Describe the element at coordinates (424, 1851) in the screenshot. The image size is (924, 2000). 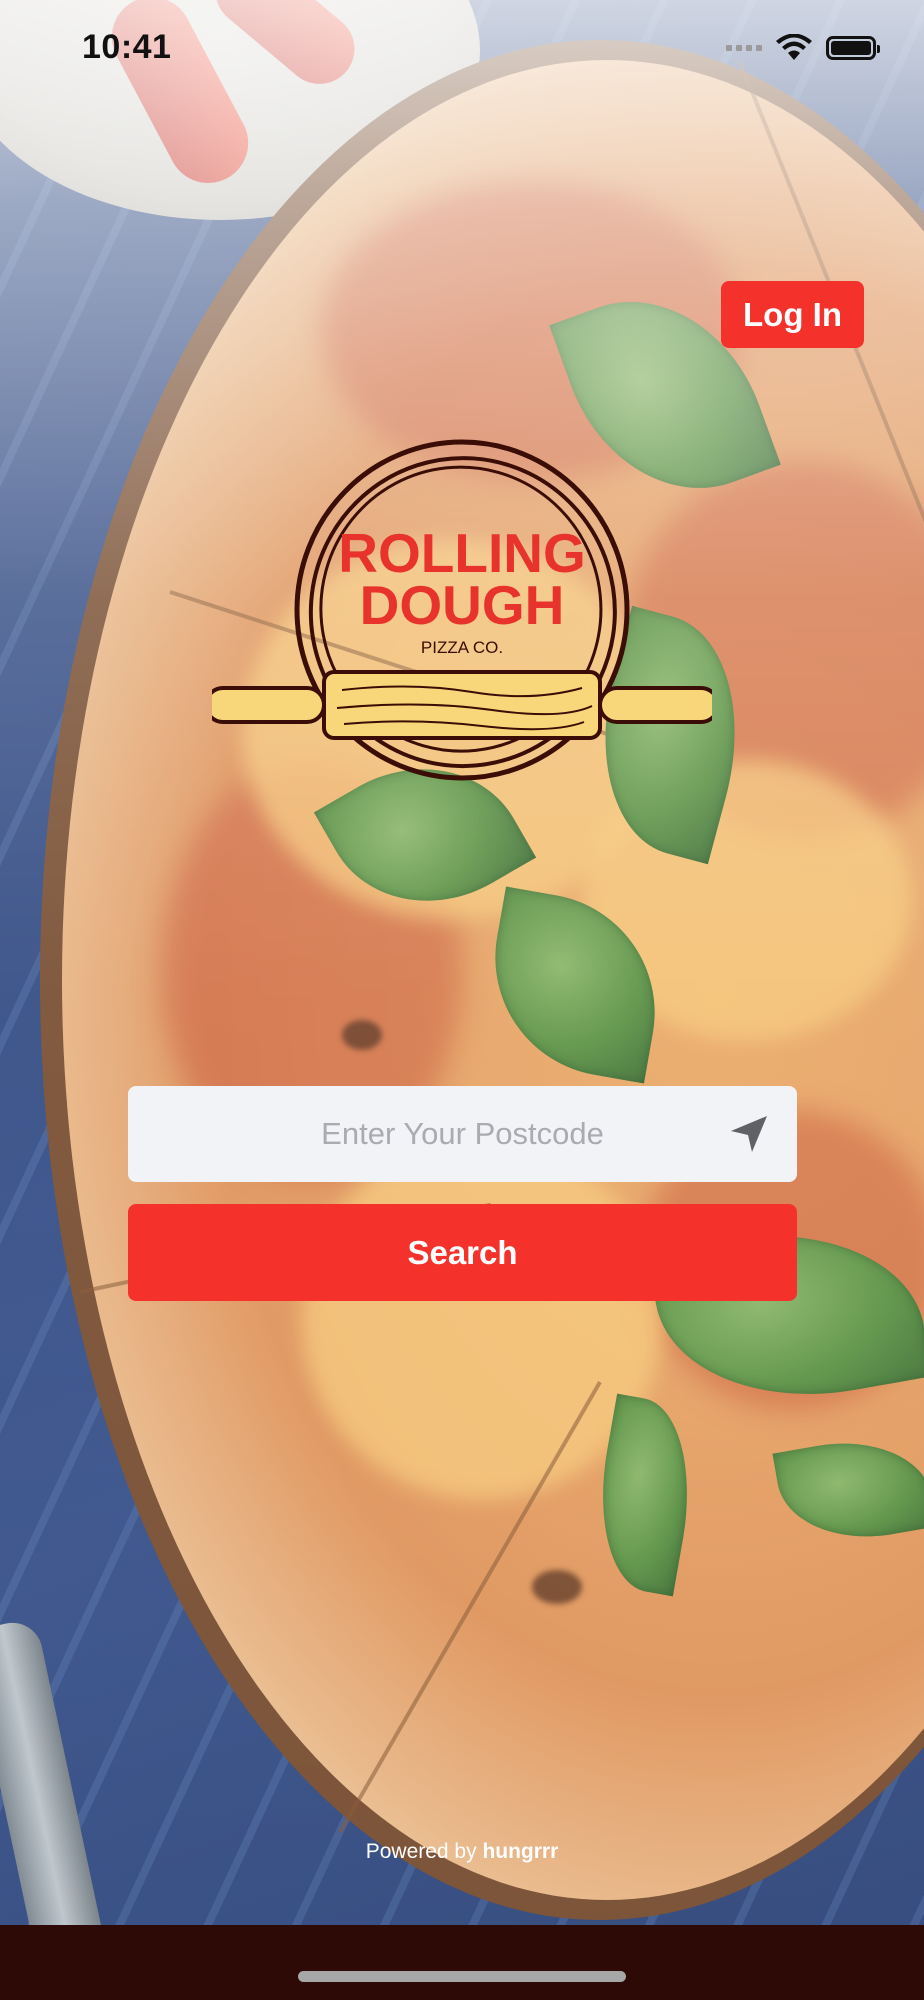
I see `powered-by-prefix: Powered by` at that location.